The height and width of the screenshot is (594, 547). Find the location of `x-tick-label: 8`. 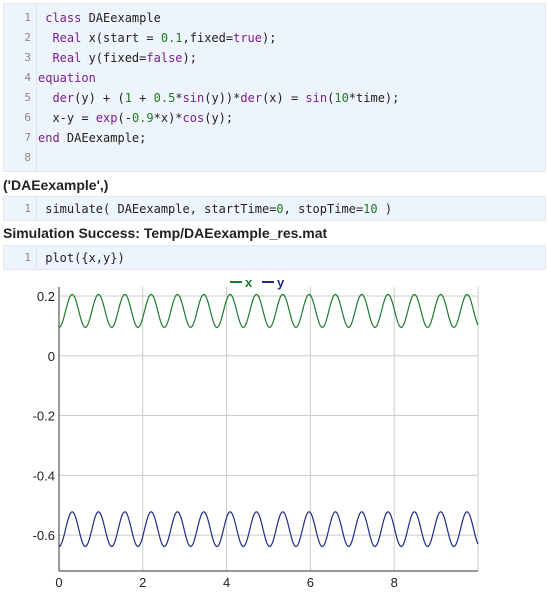

x-tick-label: 8 is located at coordinates (394, 582).